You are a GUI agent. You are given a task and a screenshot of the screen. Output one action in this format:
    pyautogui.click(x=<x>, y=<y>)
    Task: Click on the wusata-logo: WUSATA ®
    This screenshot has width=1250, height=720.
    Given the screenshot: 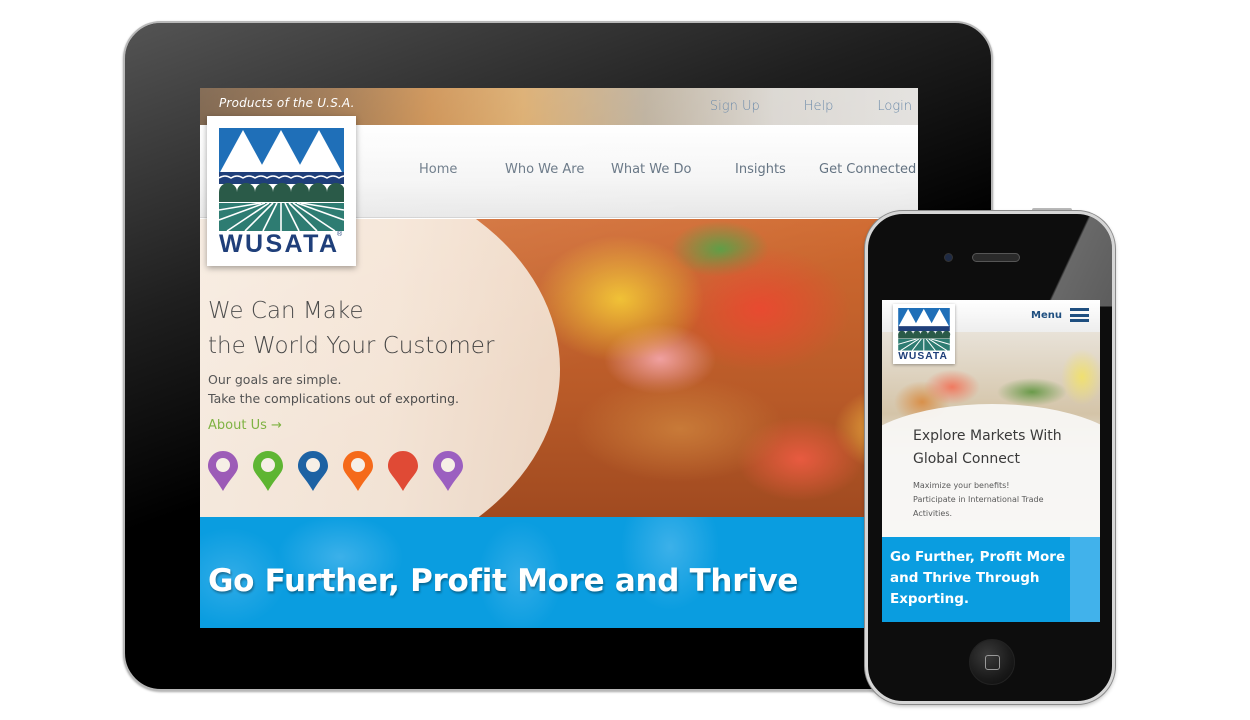 What is the action you would take?
    pyautogui.click(x=281, y=191)
    